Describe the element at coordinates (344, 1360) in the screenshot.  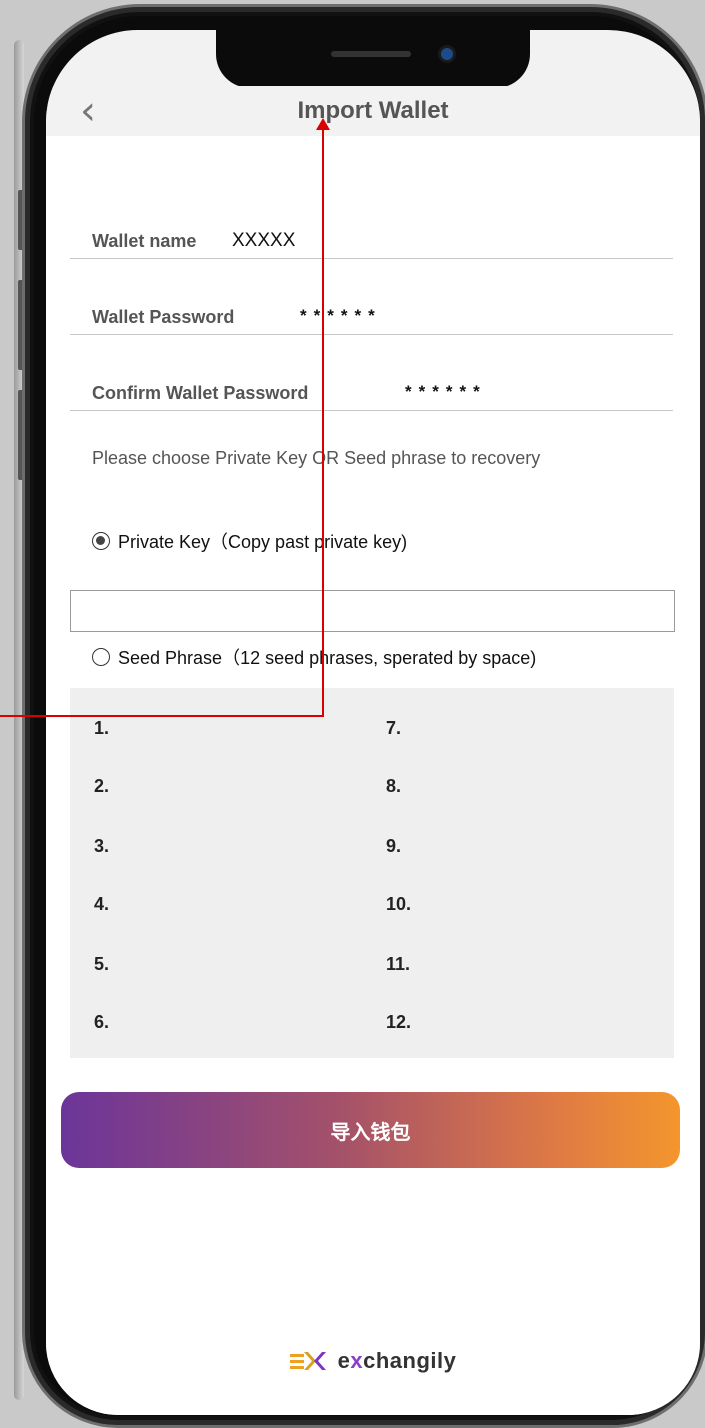
I see `logo-text-prefix: e` at that location.